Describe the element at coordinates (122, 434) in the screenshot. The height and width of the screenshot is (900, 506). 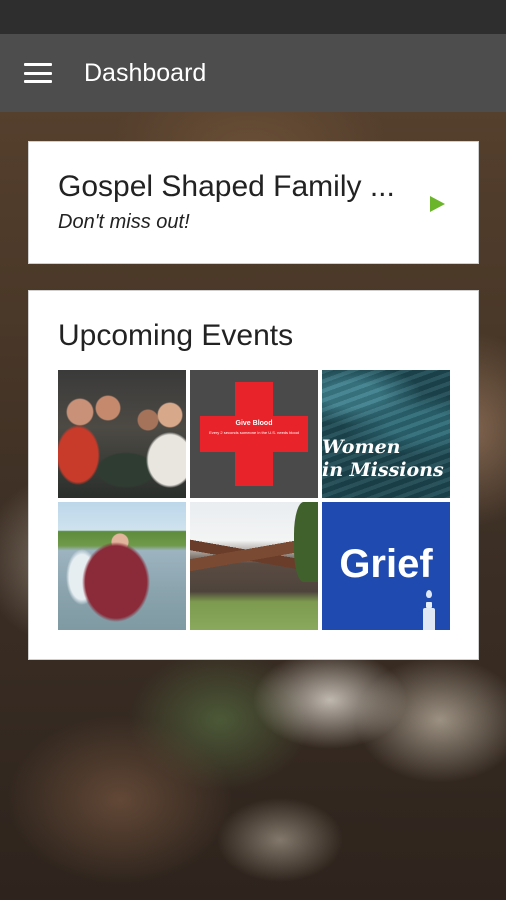
I see `event-tile-group-photo` at that location.